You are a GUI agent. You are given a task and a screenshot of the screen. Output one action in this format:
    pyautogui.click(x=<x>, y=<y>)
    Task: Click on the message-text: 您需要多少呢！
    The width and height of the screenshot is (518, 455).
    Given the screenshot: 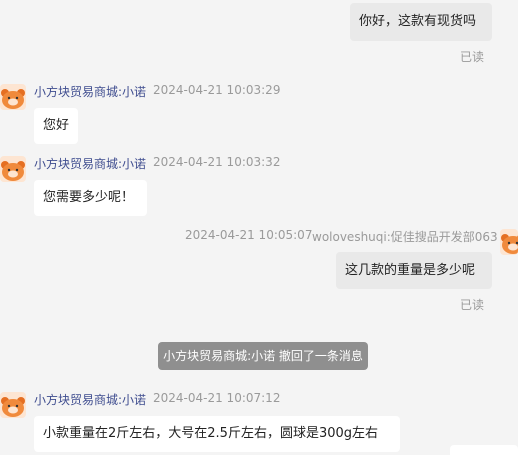 What is the action you would take?
    pyautogui.click(x=89, y=197)
    